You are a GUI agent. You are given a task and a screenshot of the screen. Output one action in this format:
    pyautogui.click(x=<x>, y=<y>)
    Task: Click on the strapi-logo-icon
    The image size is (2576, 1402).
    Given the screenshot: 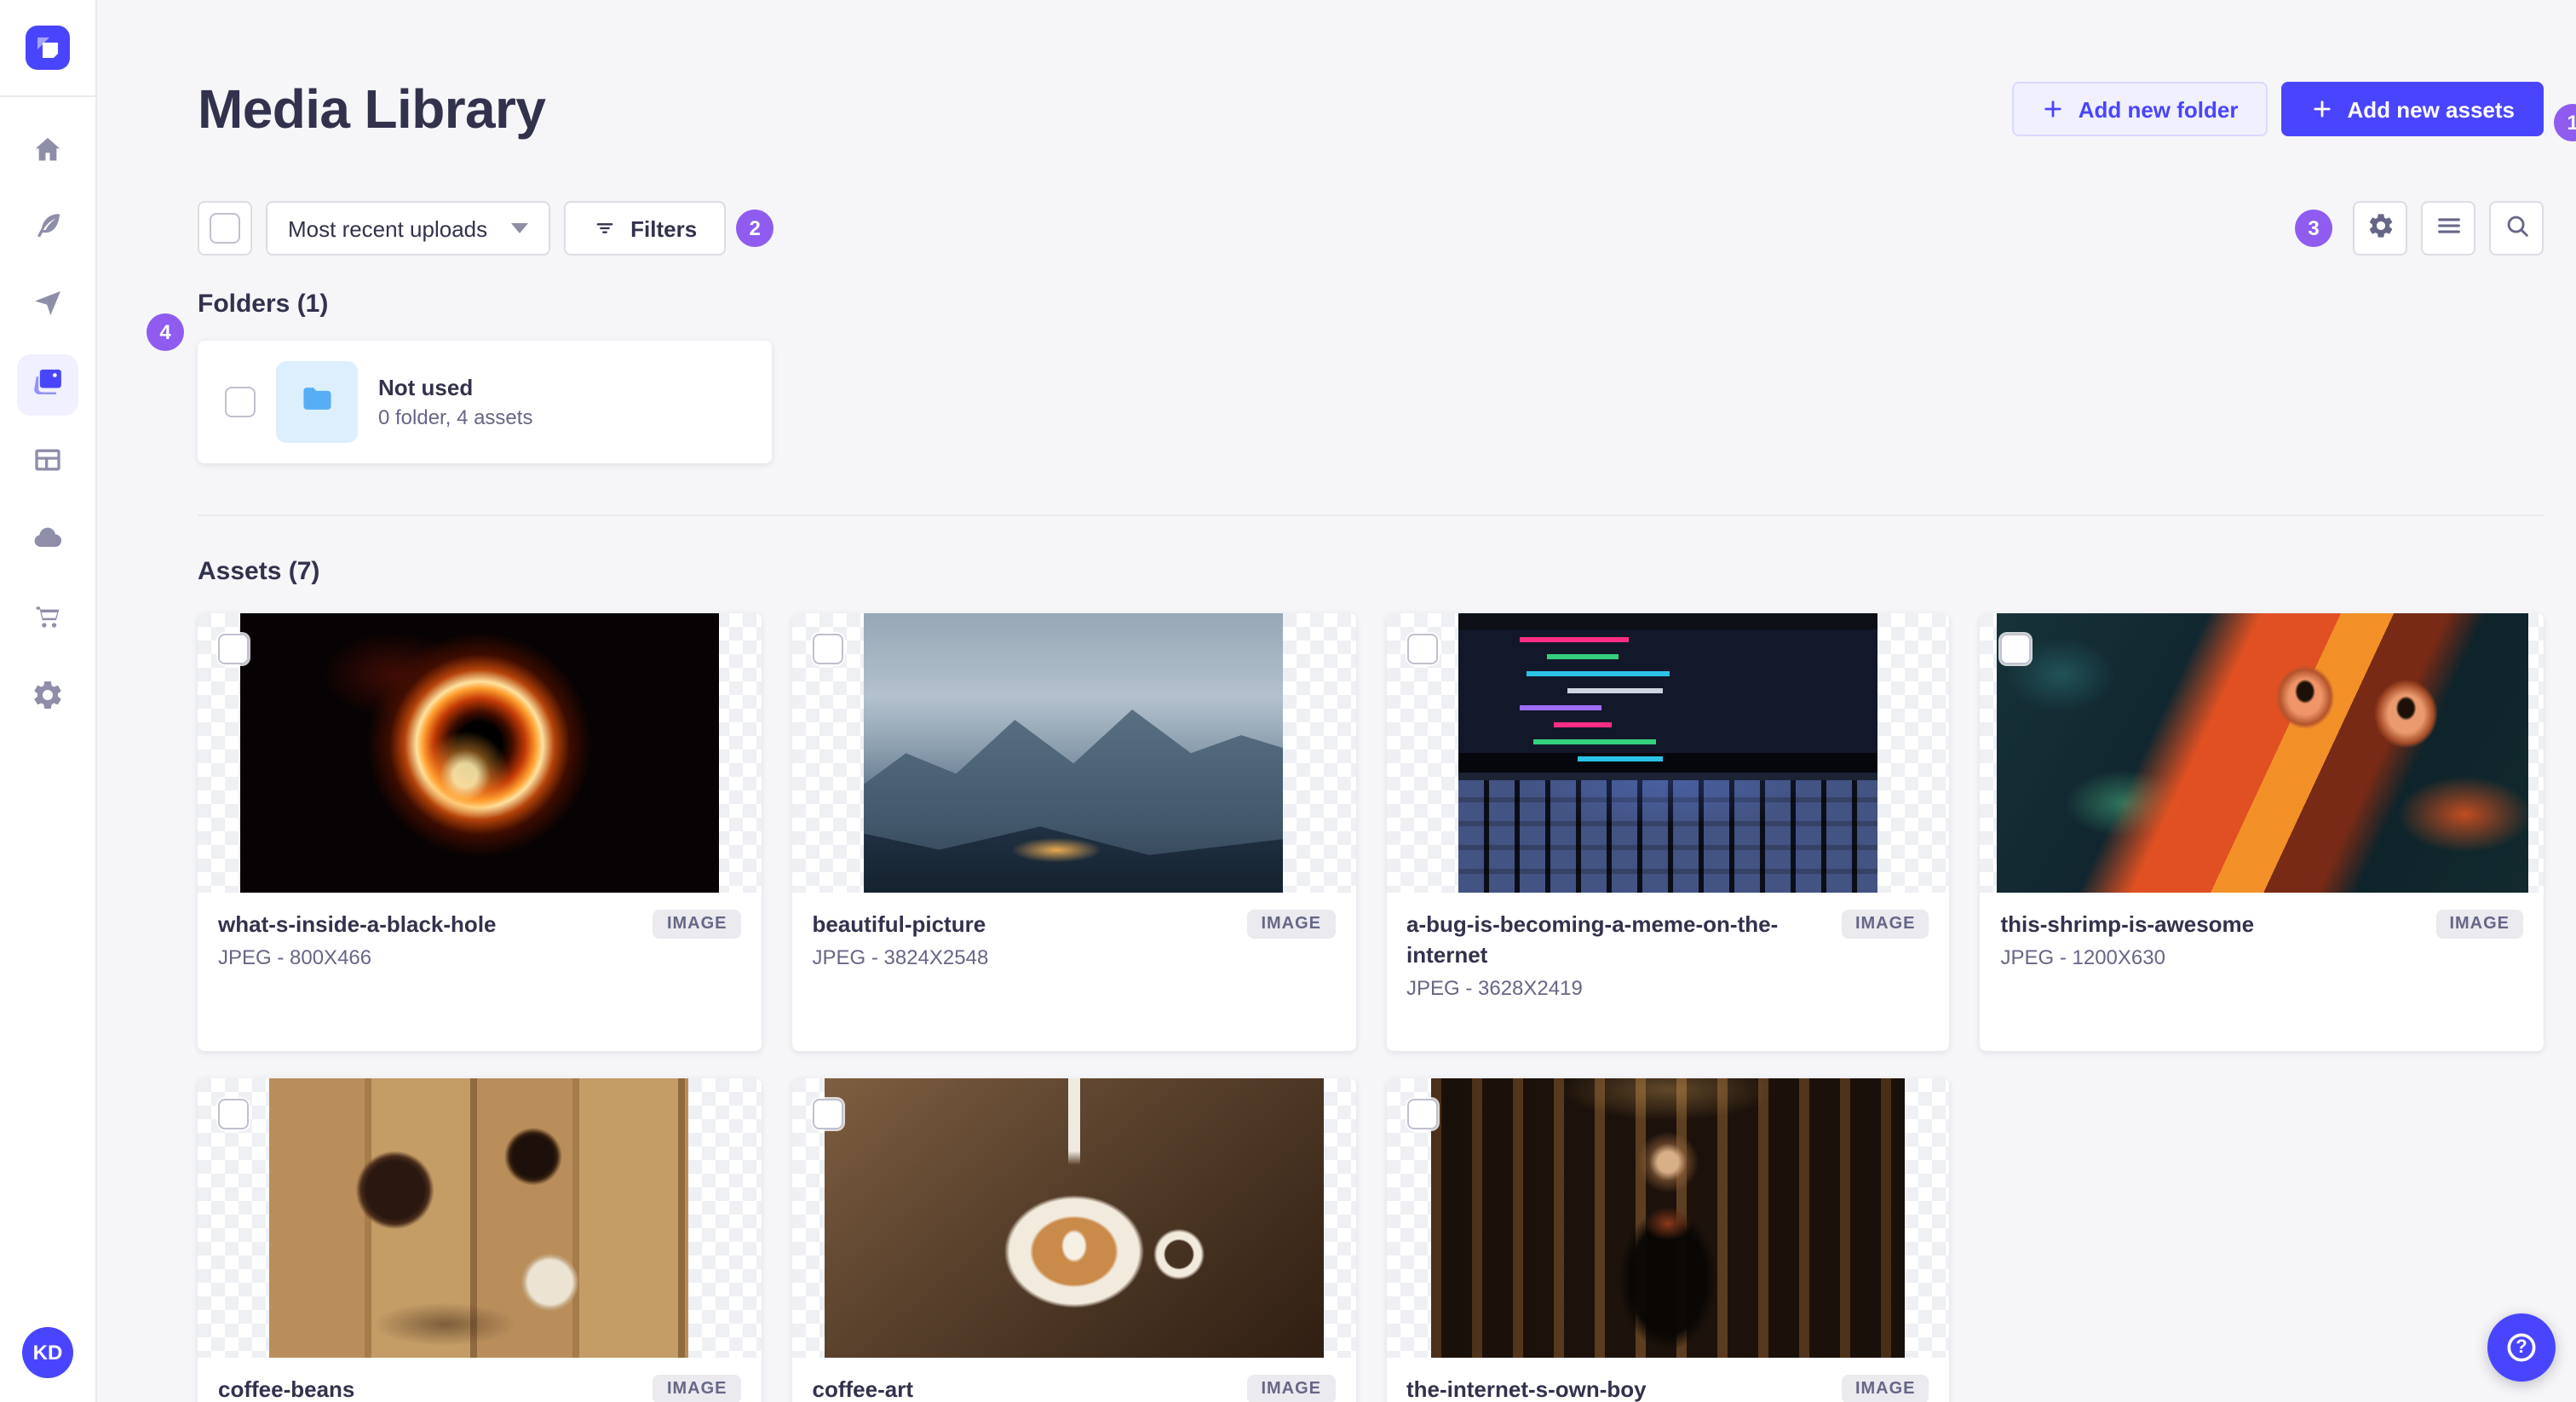 What is the action you would take?
    pyautogui.click(x=48, y=48)
    